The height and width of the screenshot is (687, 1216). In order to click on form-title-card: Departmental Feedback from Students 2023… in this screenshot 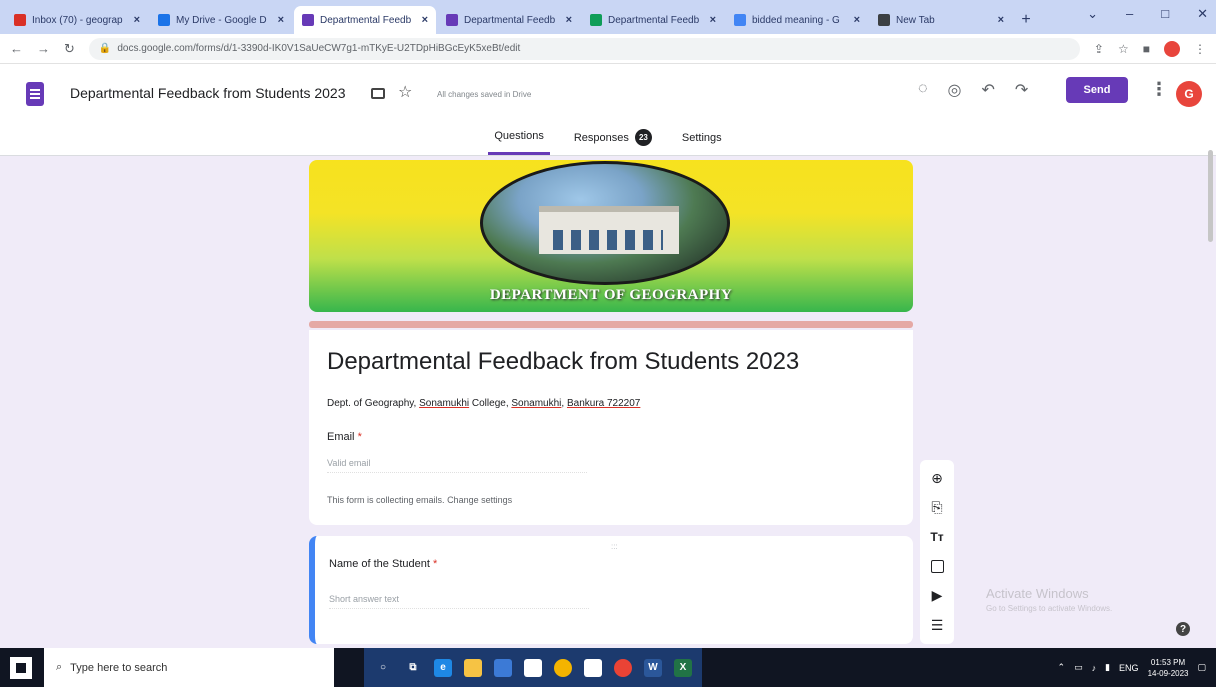, I will do `click(611, 427)`.